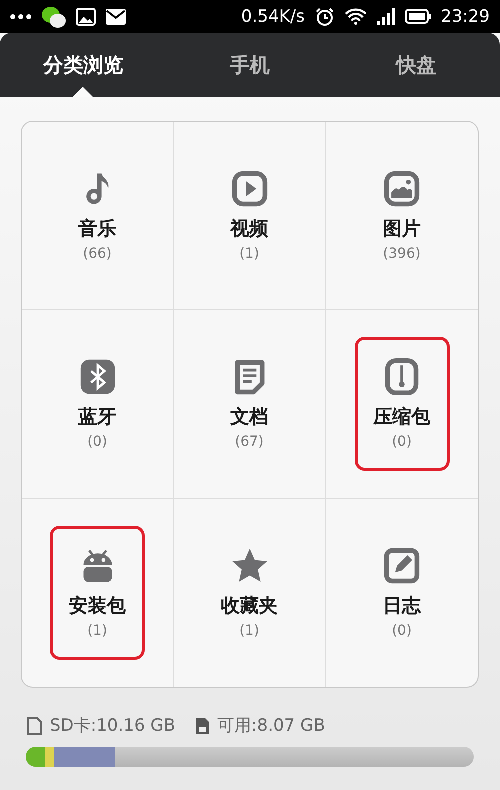 The image size is (500, 790). What do you see at coordinates (402, 606) in the screenshot?
I see `category-name: 日志` at bounding box center [402, 606].